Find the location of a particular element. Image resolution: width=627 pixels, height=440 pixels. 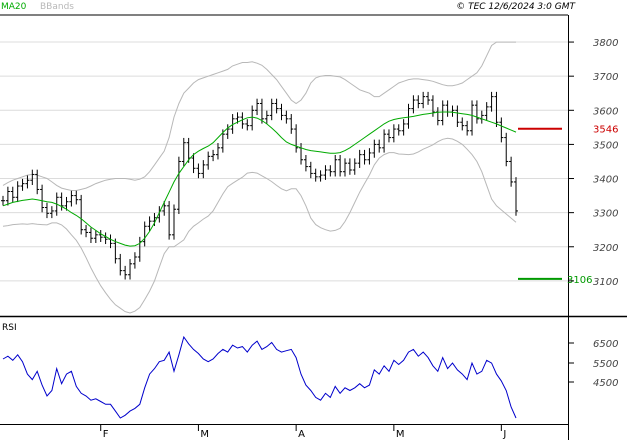

price-tick-label: 3400 is located at coordinates (605, 180).